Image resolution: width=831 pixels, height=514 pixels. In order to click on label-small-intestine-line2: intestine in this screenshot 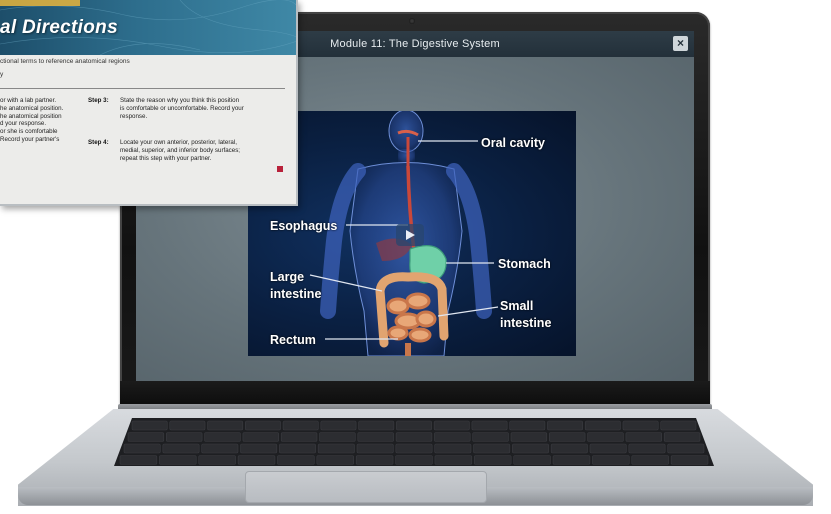, I will do `click(526, 323)`.